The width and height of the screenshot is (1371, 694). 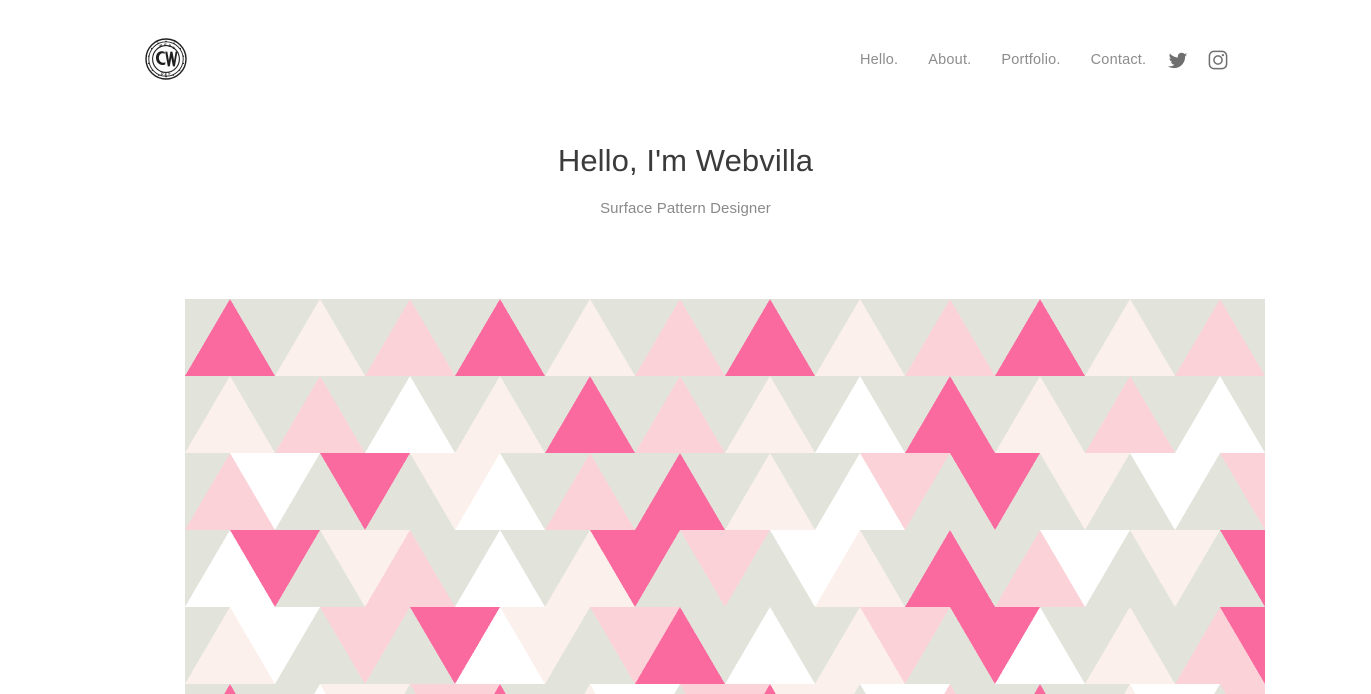 I want to click on page-title: Hello, I'm Webvilla, so click(x=685, y=160).